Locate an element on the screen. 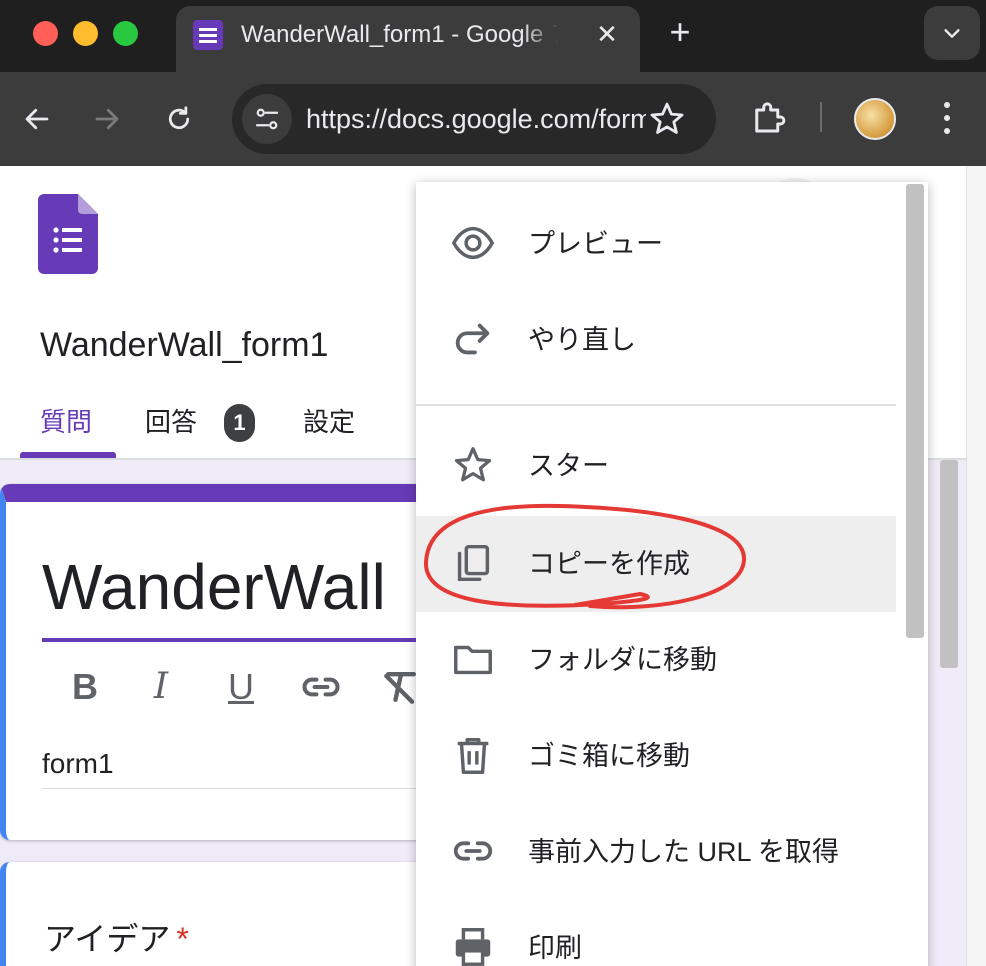 This screenshot has width=986, height=966. toolbar-divider is located at coordinates (821, 117).